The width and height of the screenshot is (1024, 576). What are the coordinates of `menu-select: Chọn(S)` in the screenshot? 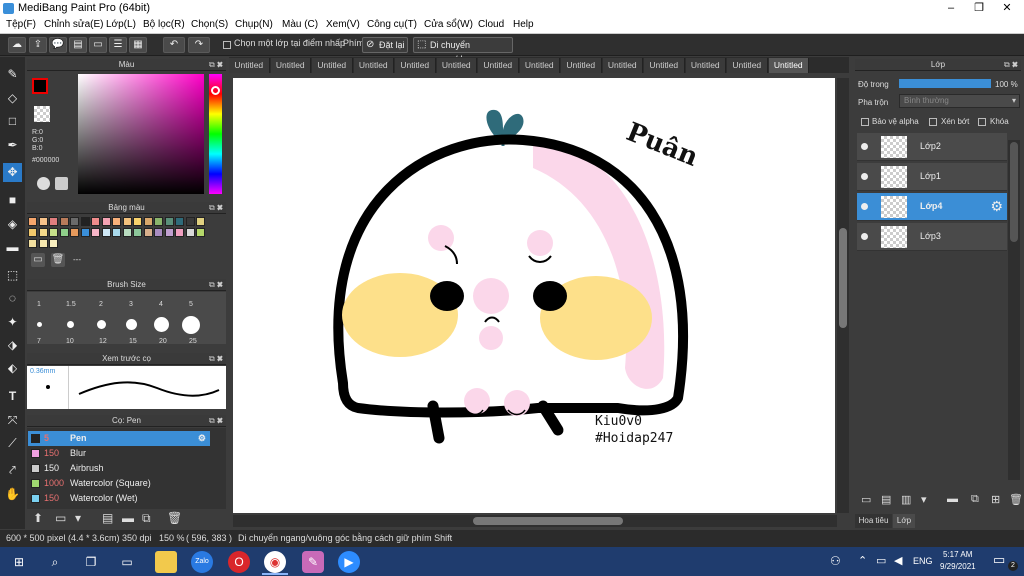 It's located at (209, 24).